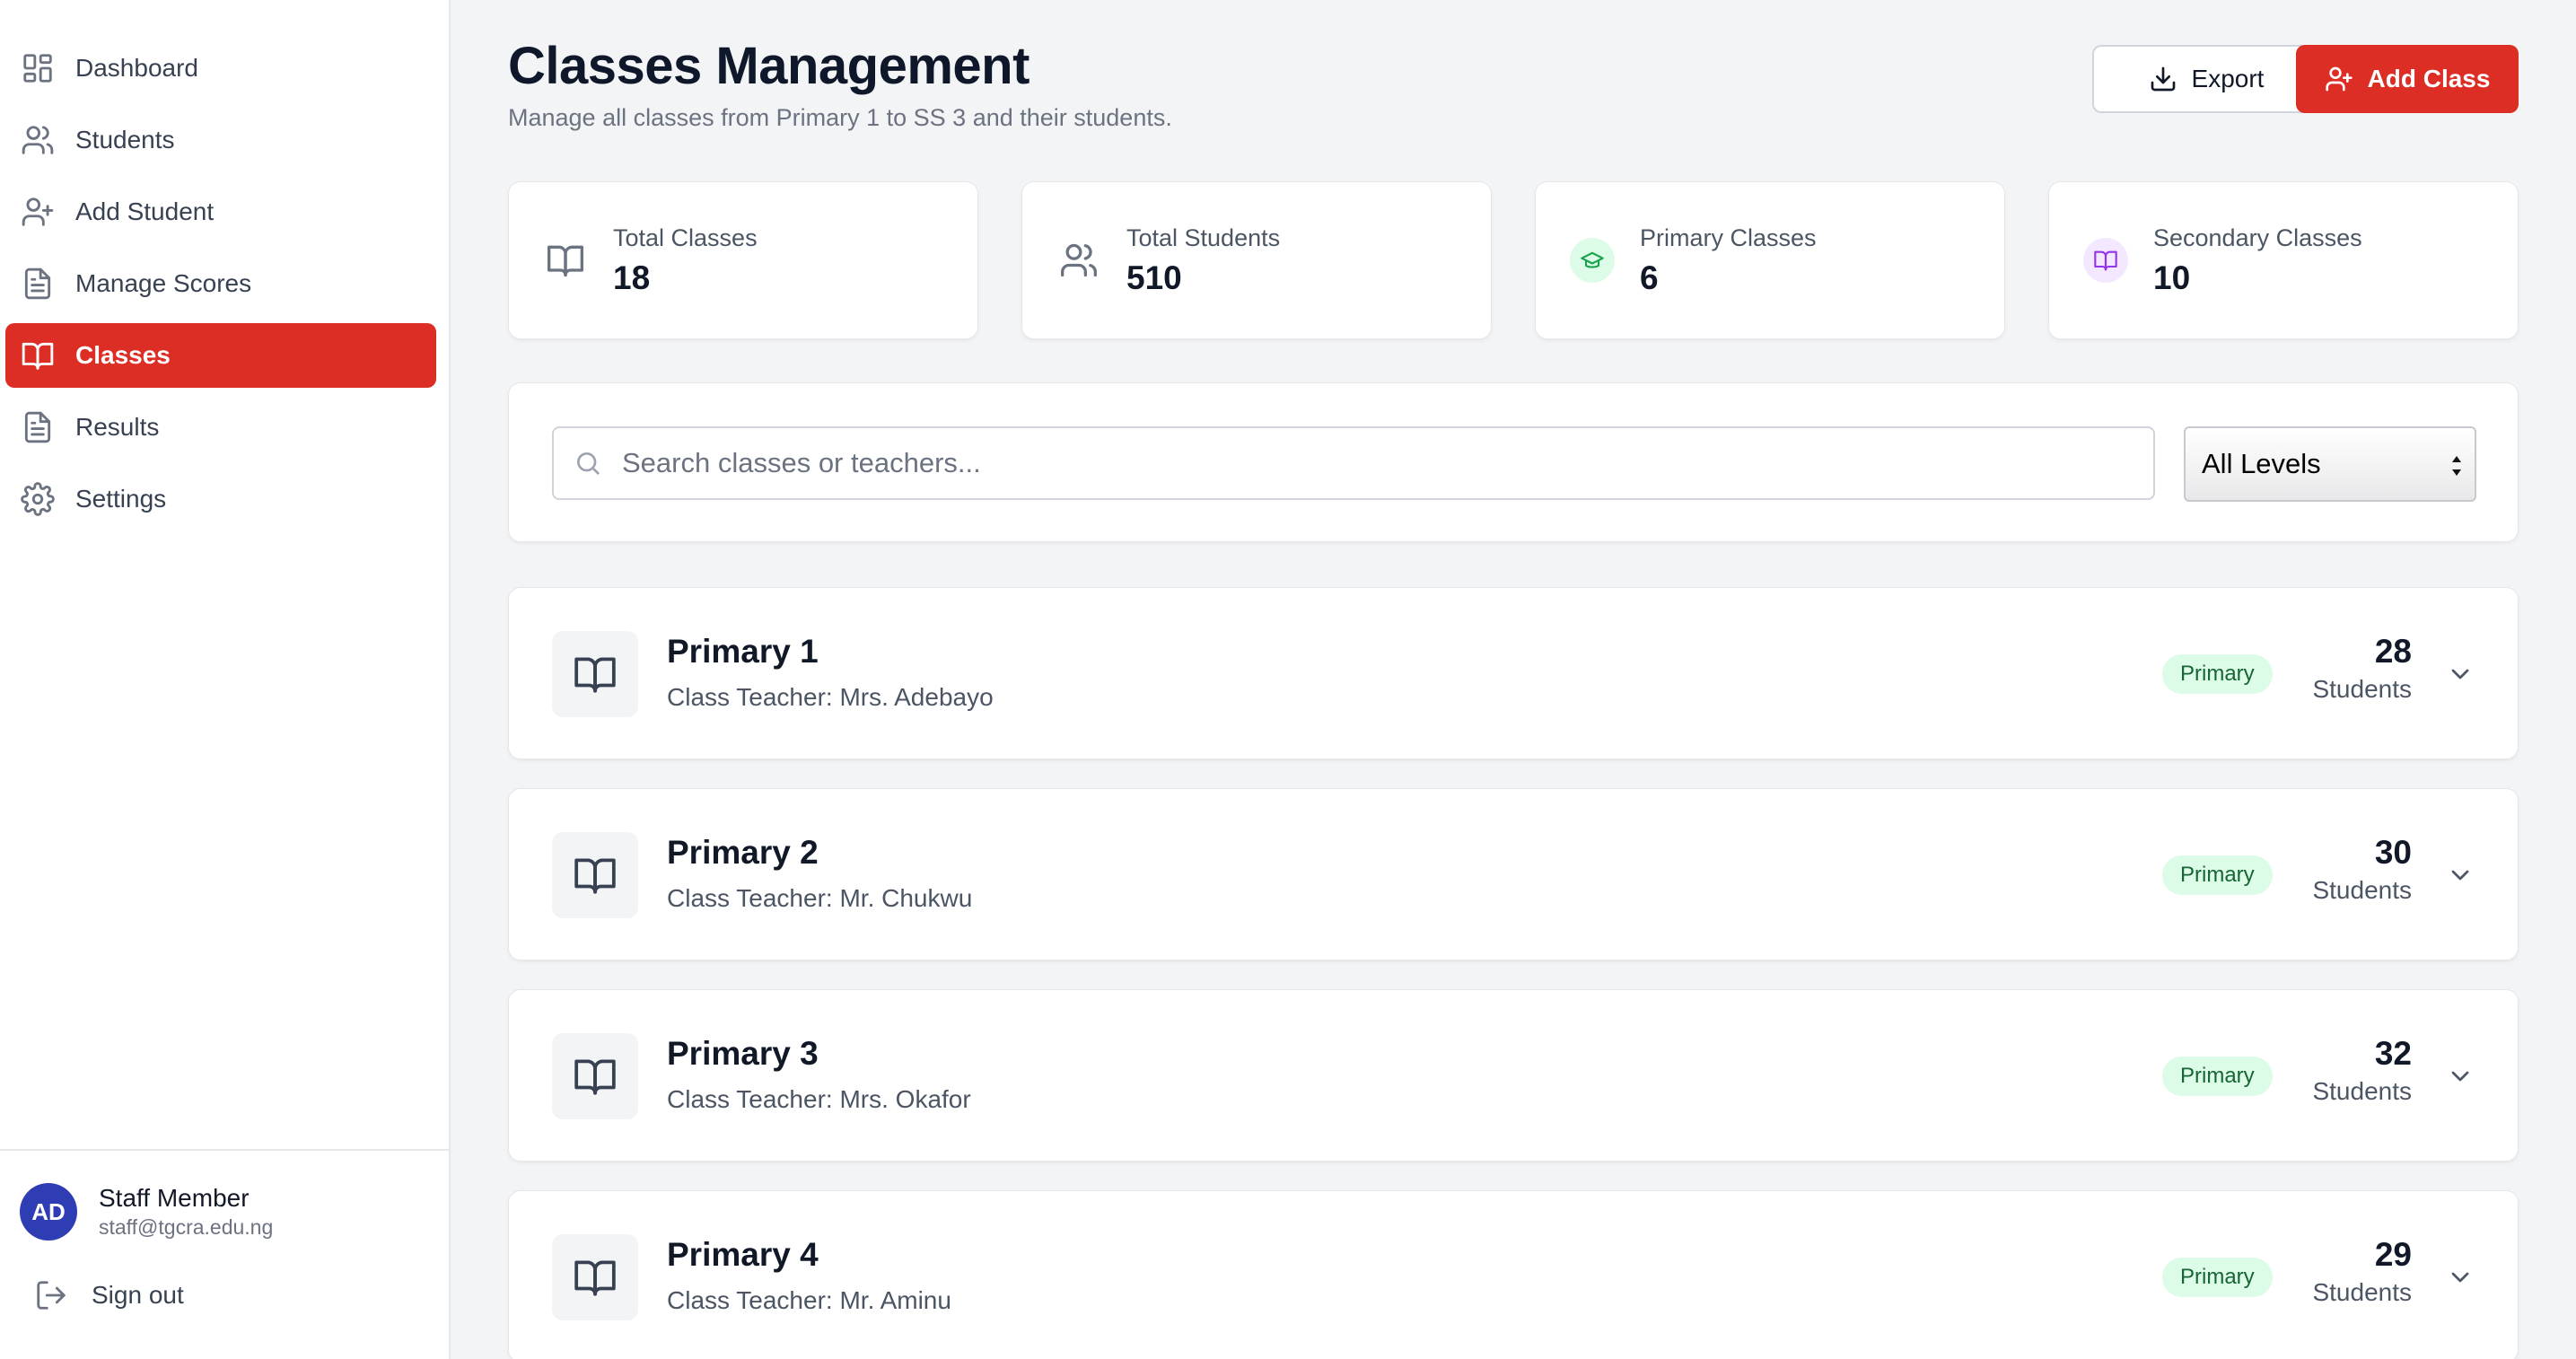 The width and height of the screenshot is (2576, 1359). Describe the element at coordinates (145, 211) in the screenshot. I see `sidebar-item-label: Add Student` at that location.